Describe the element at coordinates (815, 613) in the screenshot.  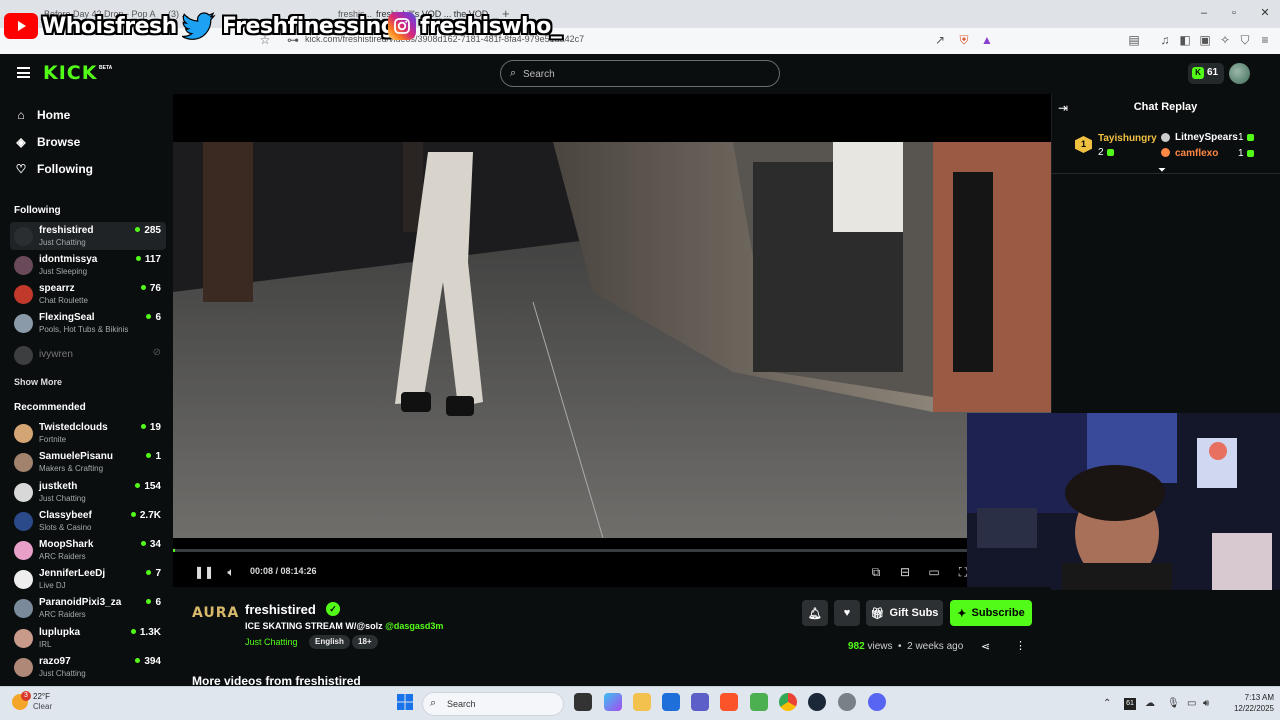
I see `notification-bell-button: 🔔︎` at that location.